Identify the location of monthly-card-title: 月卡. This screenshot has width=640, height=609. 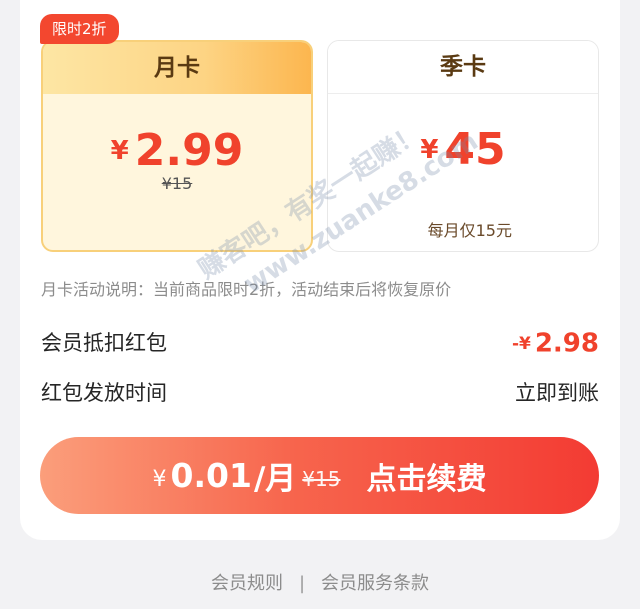
(177, 68).